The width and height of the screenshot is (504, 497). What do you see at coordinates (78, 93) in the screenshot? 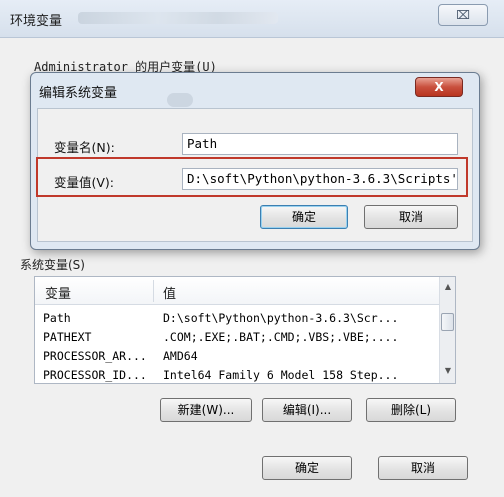
I see `dialog-title: 编辑系统变量` at bounding box center [78, 93].